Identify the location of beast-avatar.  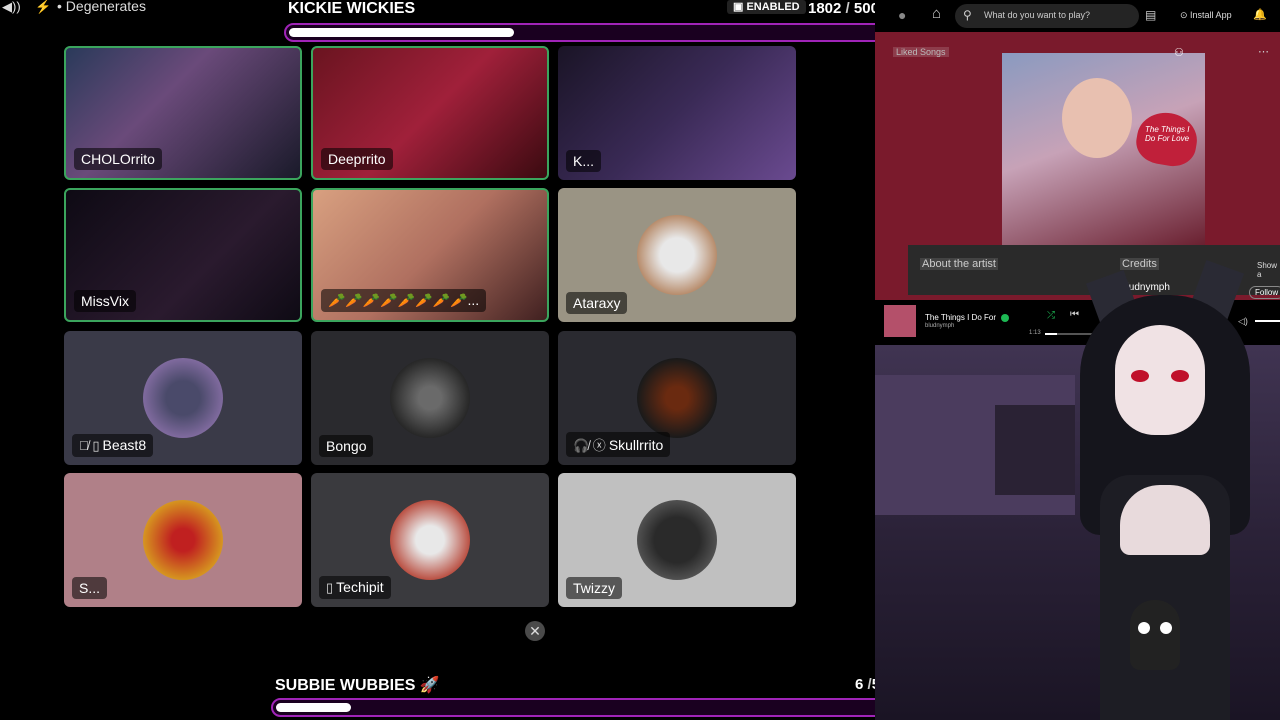
(183, 398).